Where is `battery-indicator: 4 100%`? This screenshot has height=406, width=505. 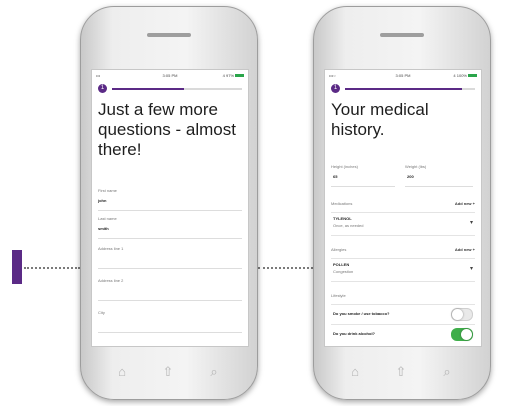 battery-indicator: 4 100% is located at coordinates (465, 75).